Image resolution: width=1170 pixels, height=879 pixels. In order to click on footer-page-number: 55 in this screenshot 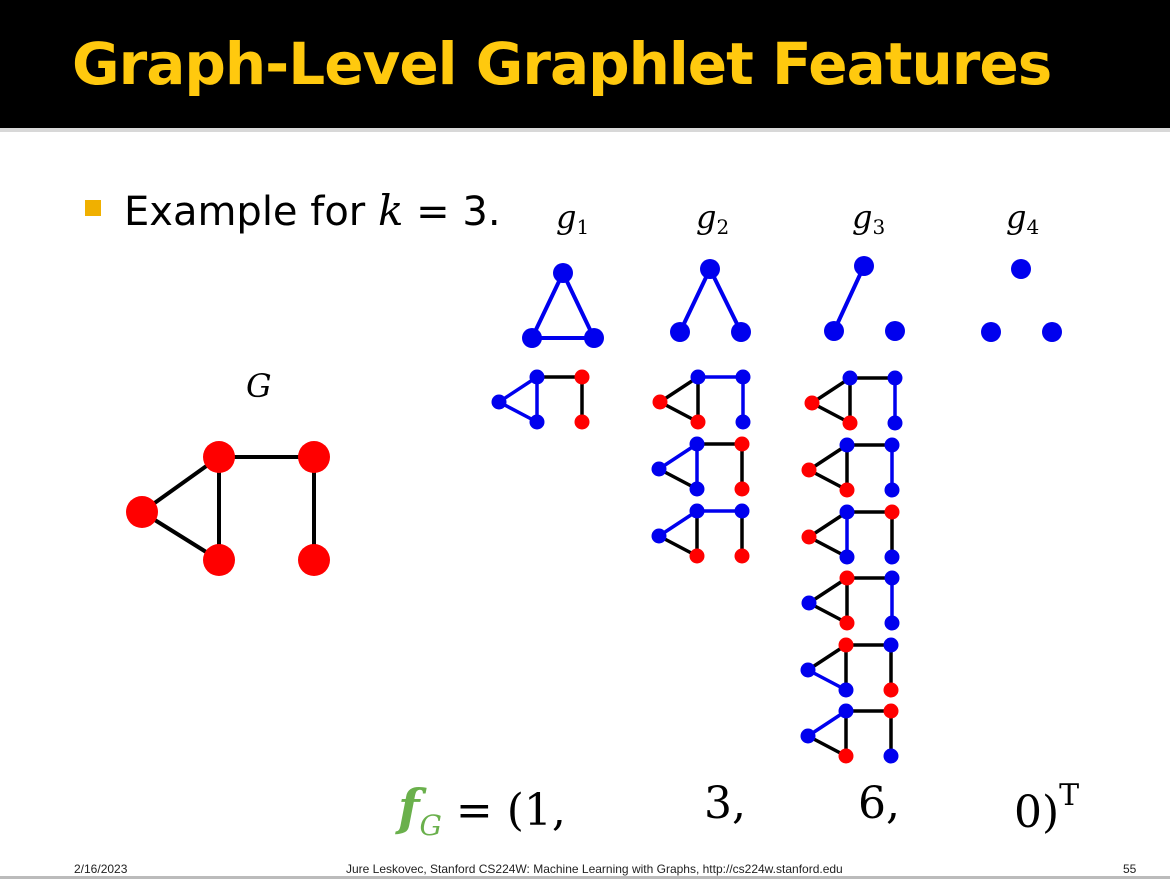, I will do `click(1130, 869)`.